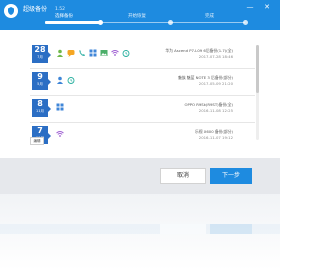 The height and width of the screenshot is (270, 320). What do you see at coordinates (104, 53) in the screenshot?
I see `photos-icon` at bounding box center [104, 53].